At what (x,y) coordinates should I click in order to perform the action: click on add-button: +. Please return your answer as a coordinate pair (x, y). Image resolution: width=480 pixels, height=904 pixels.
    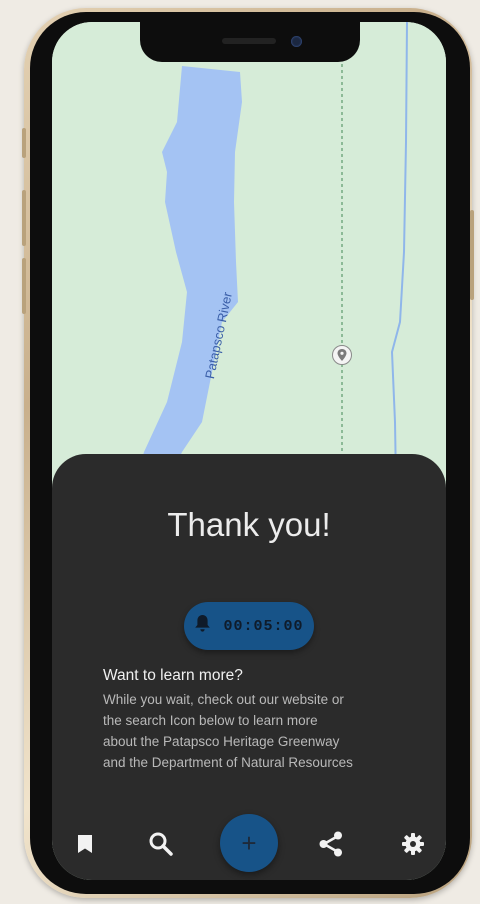
    Looking at the image, I should click on (249, 843).